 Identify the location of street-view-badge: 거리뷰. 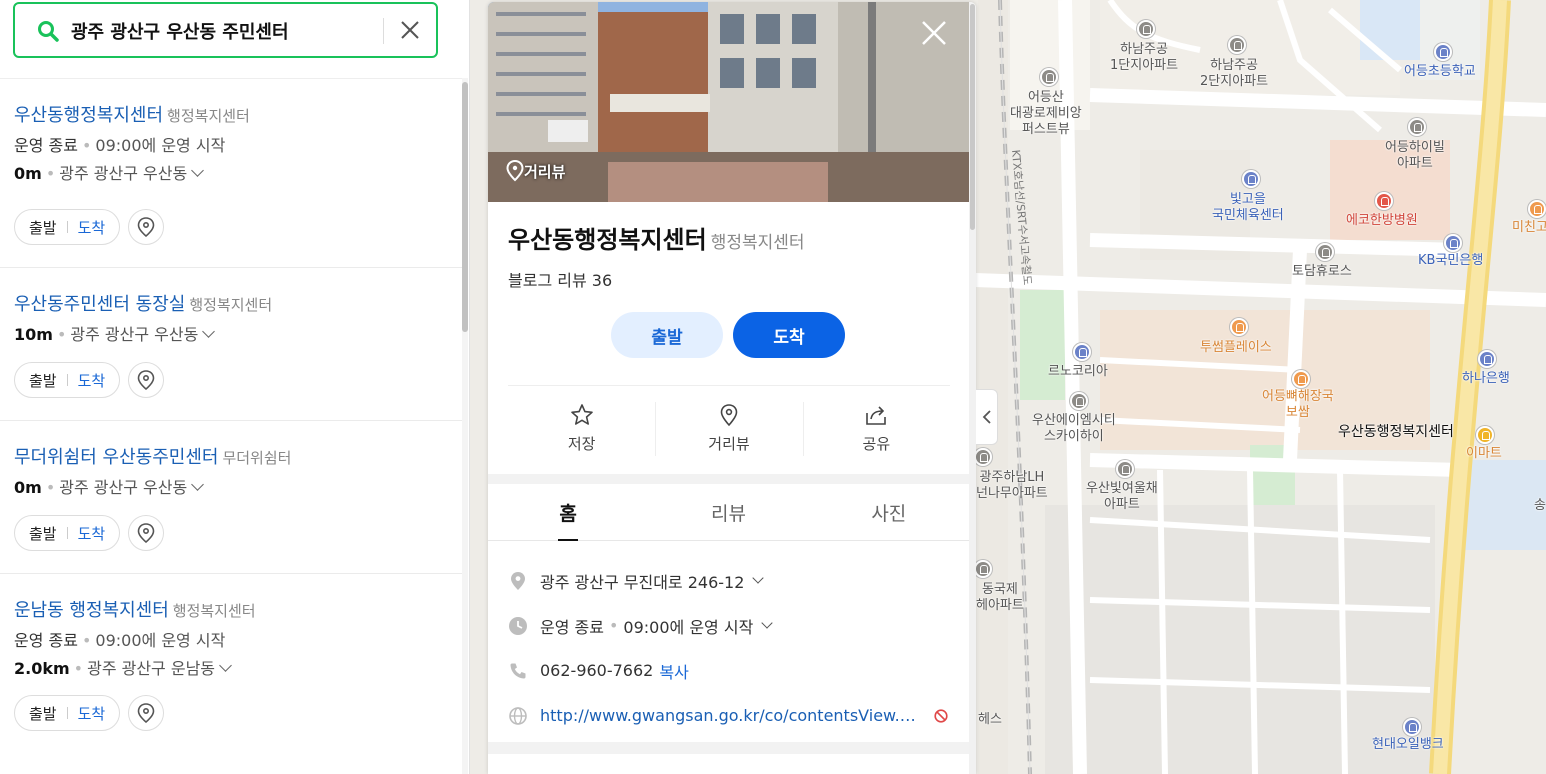
(535, 171).